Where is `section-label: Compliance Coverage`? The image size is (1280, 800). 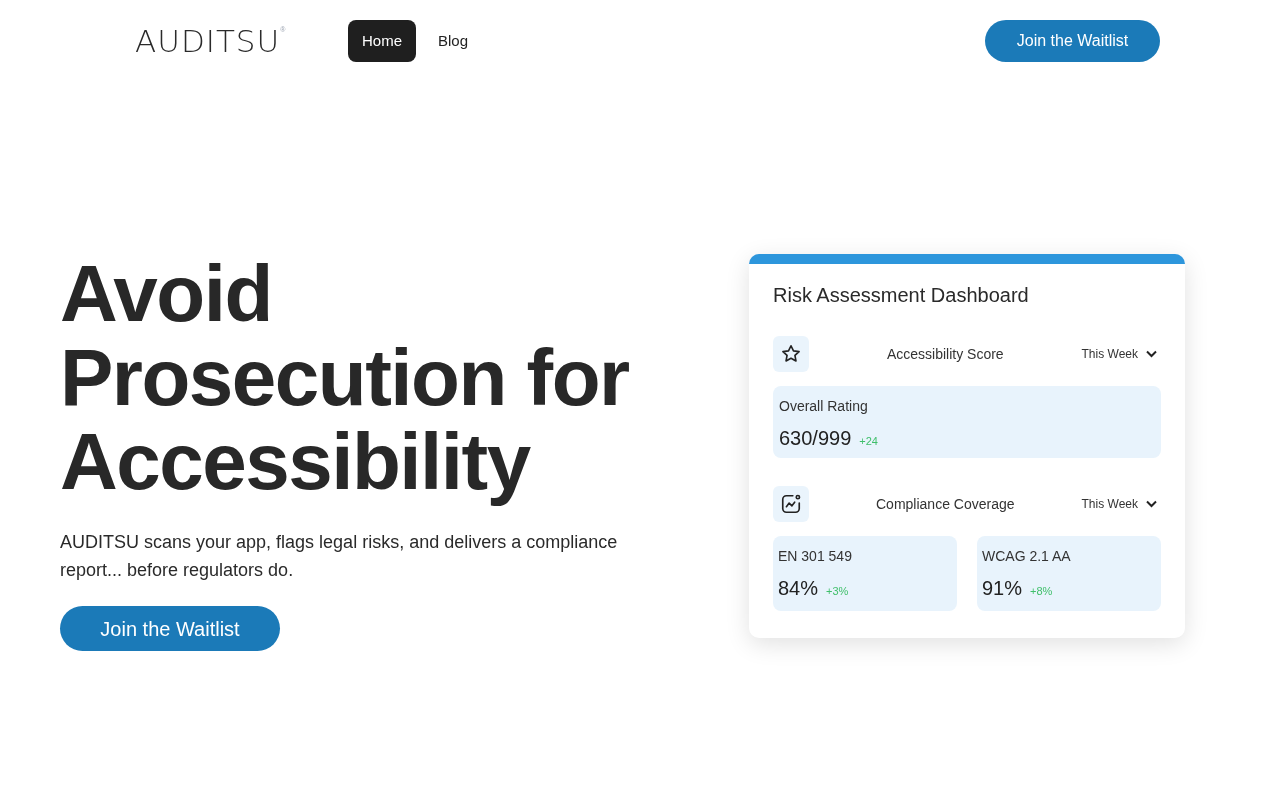 section-label: Compliance Coverage is located at coordinates (945, 504).